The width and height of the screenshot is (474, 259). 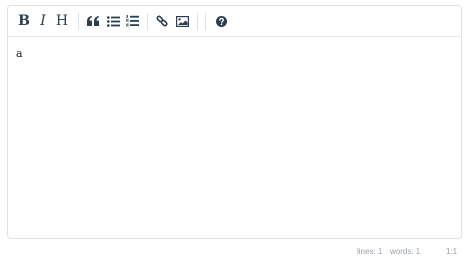 What do you see at coordinates (405, 251) in the screenshot?
I see `status-words: words: 1` at bounding box center [405, 251].